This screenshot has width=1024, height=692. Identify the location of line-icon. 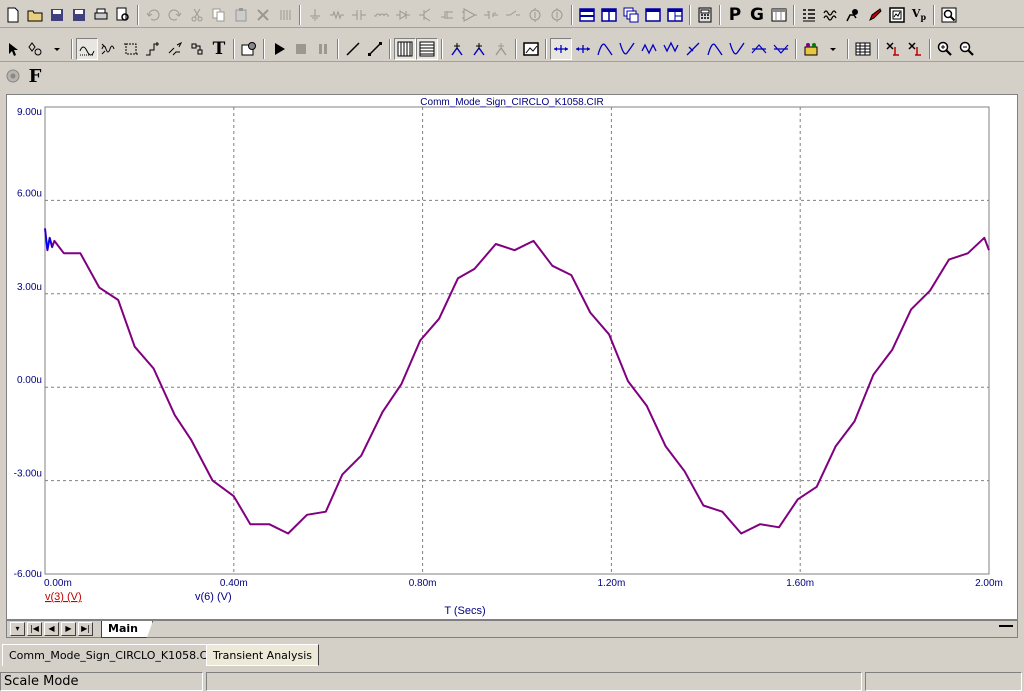
(353, 49).